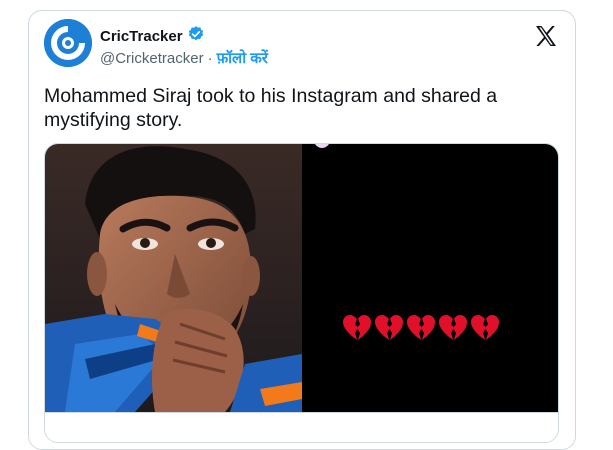  I want to click on broken-hearts-row, so click(421, 328).